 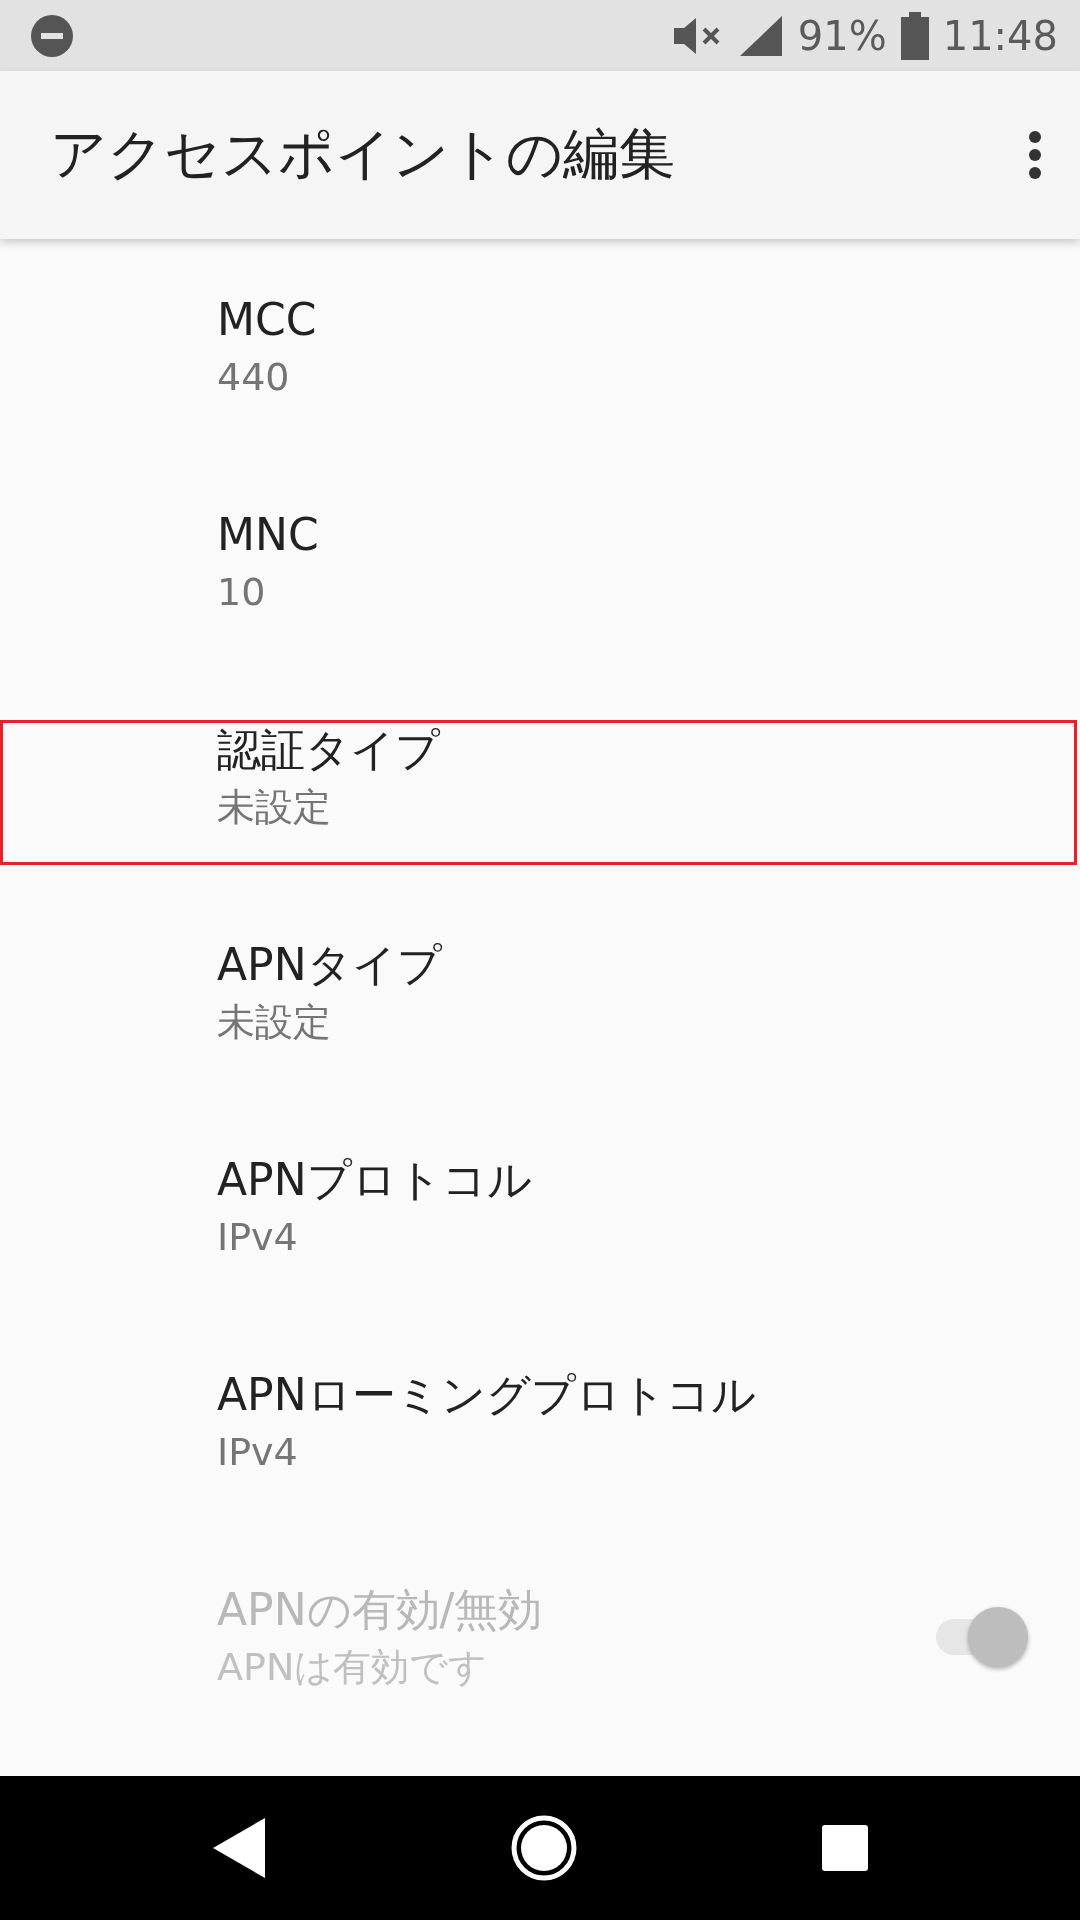 What do you see at coordinates (487, 1394) in the screenshot?
I see `setting-title: APNローミングプロトコル` at bounding box center [487, 1394].